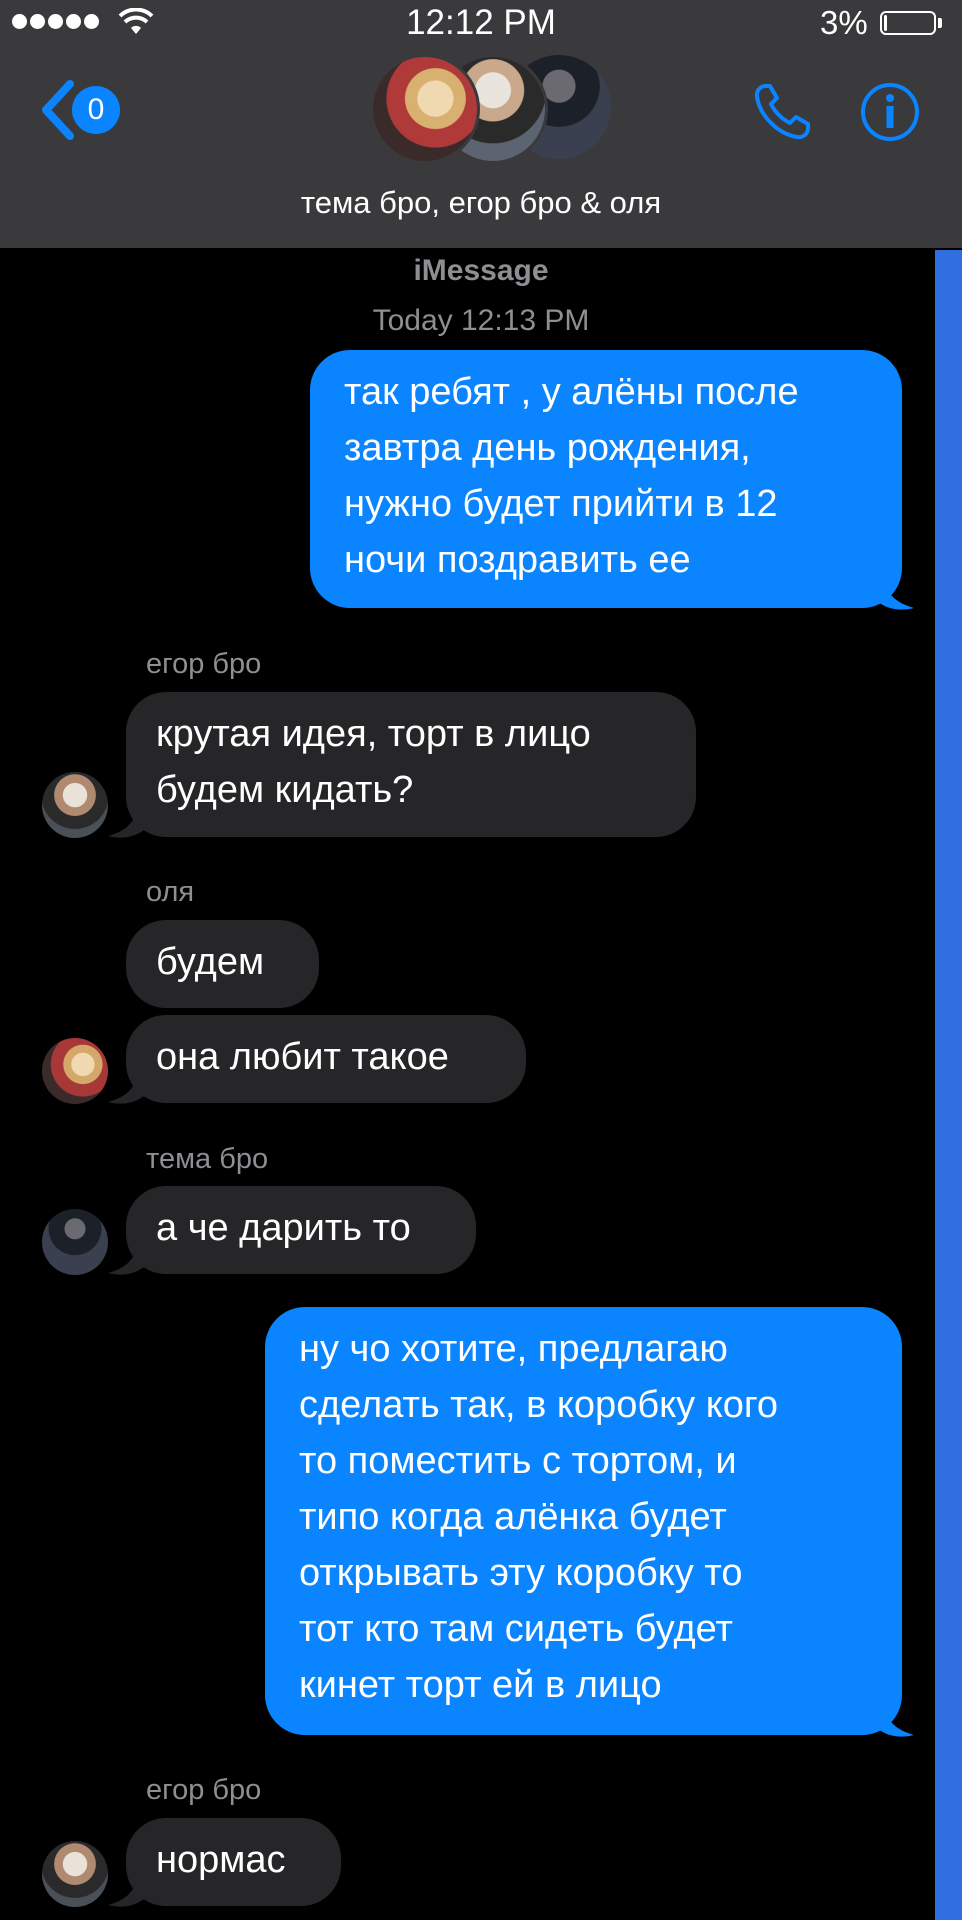  What do you see at coordinates (207, 1159) in the screenshot?
I see `sender-name: тема бро` at bounding box center [207, 1159].